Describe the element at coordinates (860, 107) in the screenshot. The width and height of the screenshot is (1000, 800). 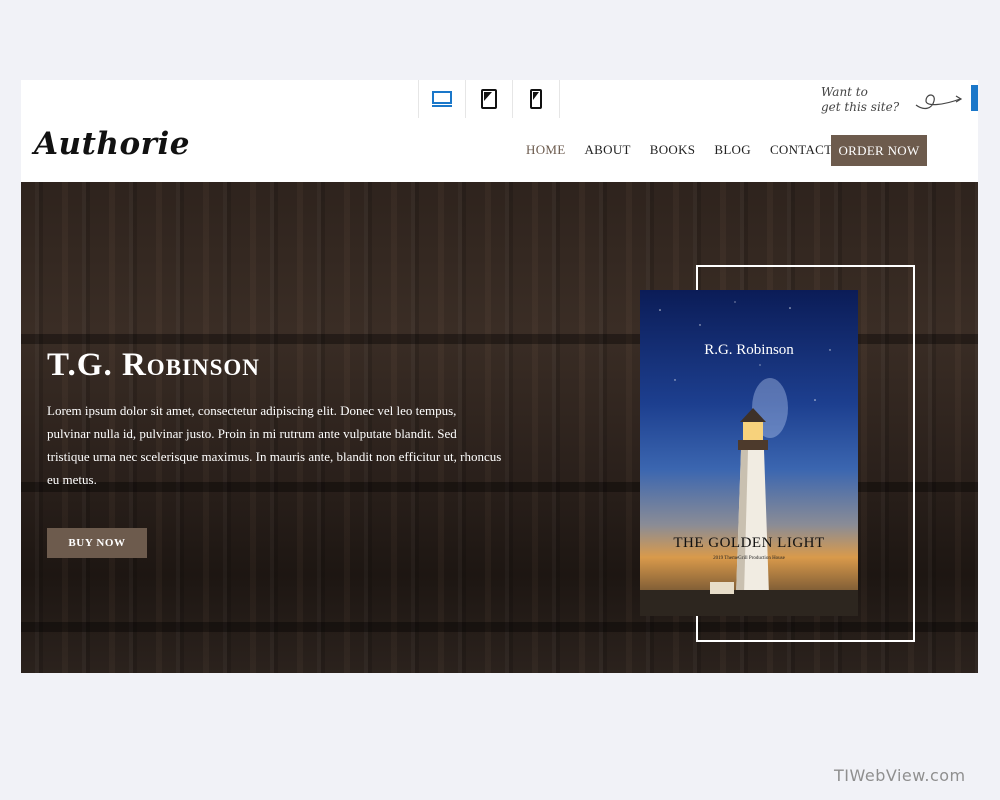
I see `cta-line-2: get this site?` at that location.